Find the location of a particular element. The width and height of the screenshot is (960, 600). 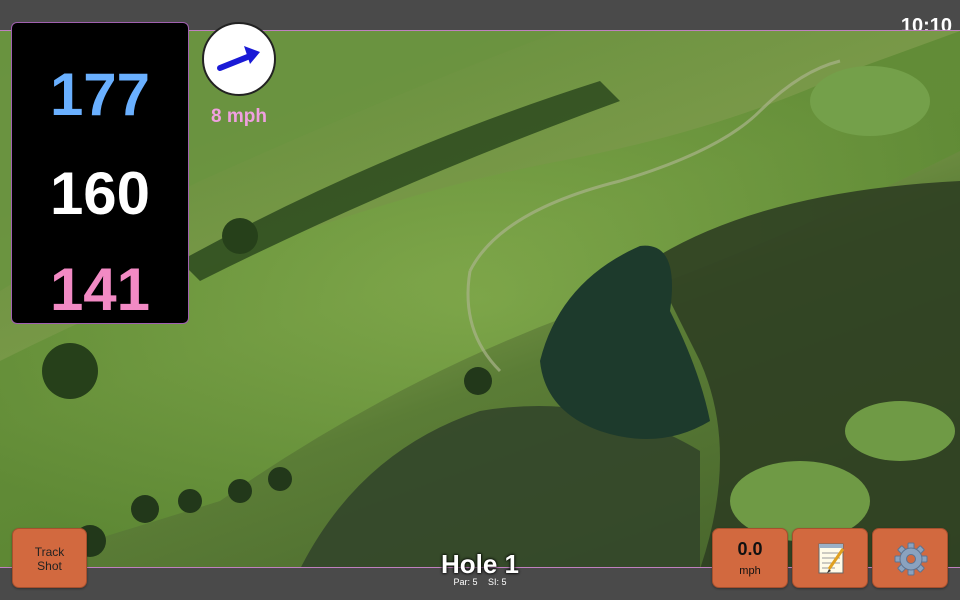

wind-speed-label: 8 mph is located at coordinates (239, 116).